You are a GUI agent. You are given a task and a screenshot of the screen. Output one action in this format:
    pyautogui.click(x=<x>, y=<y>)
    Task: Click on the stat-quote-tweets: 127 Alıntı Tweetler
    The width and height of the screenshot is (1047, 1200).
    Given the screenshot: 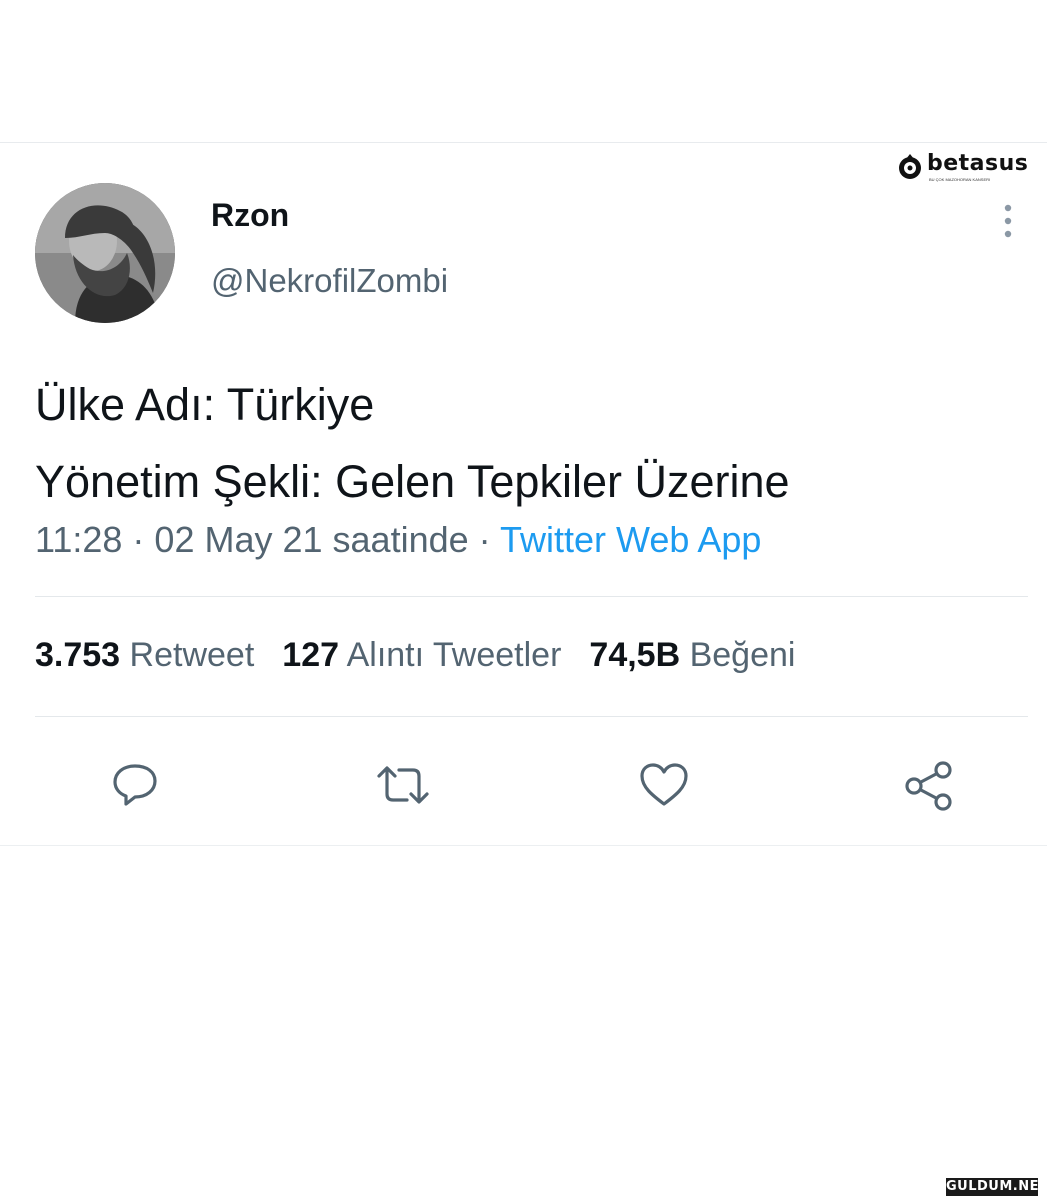 What is the action you would take?
    pyautogui.click(x=421, y=655)
    